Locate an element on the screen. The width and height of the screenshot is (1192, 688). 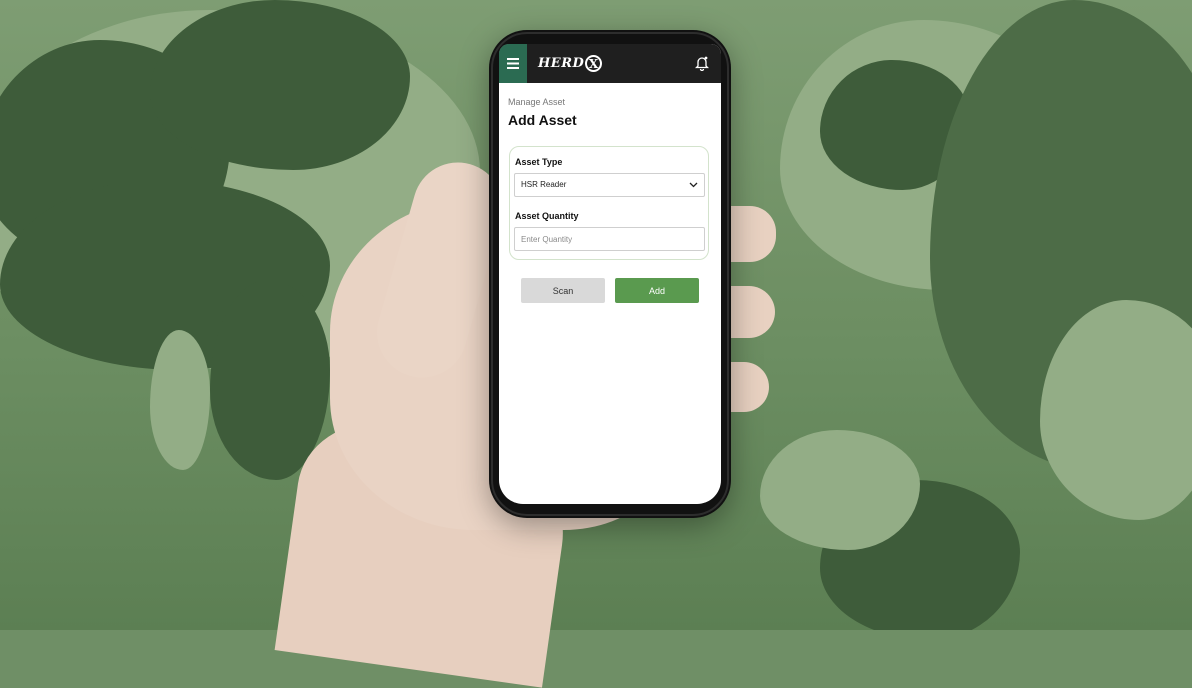
asset-type-select: HSR Reader is located at coordinates (609, 185).